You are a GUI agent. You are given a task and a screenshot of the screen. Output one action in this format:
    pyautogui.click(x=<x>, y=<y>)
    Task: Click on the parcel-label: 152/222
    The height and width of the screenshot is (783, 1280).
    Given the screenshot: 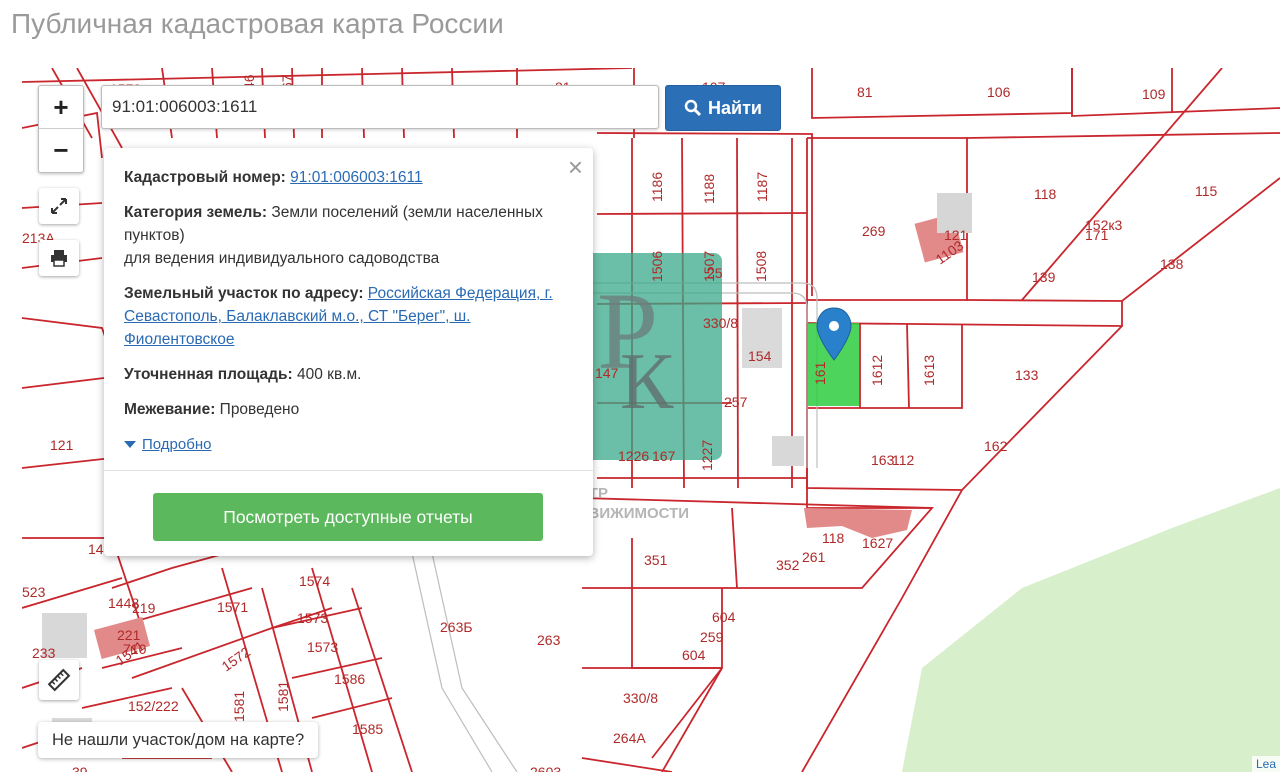 What is the action you would take?
    pyautogui.click(x=153, y=706)
    